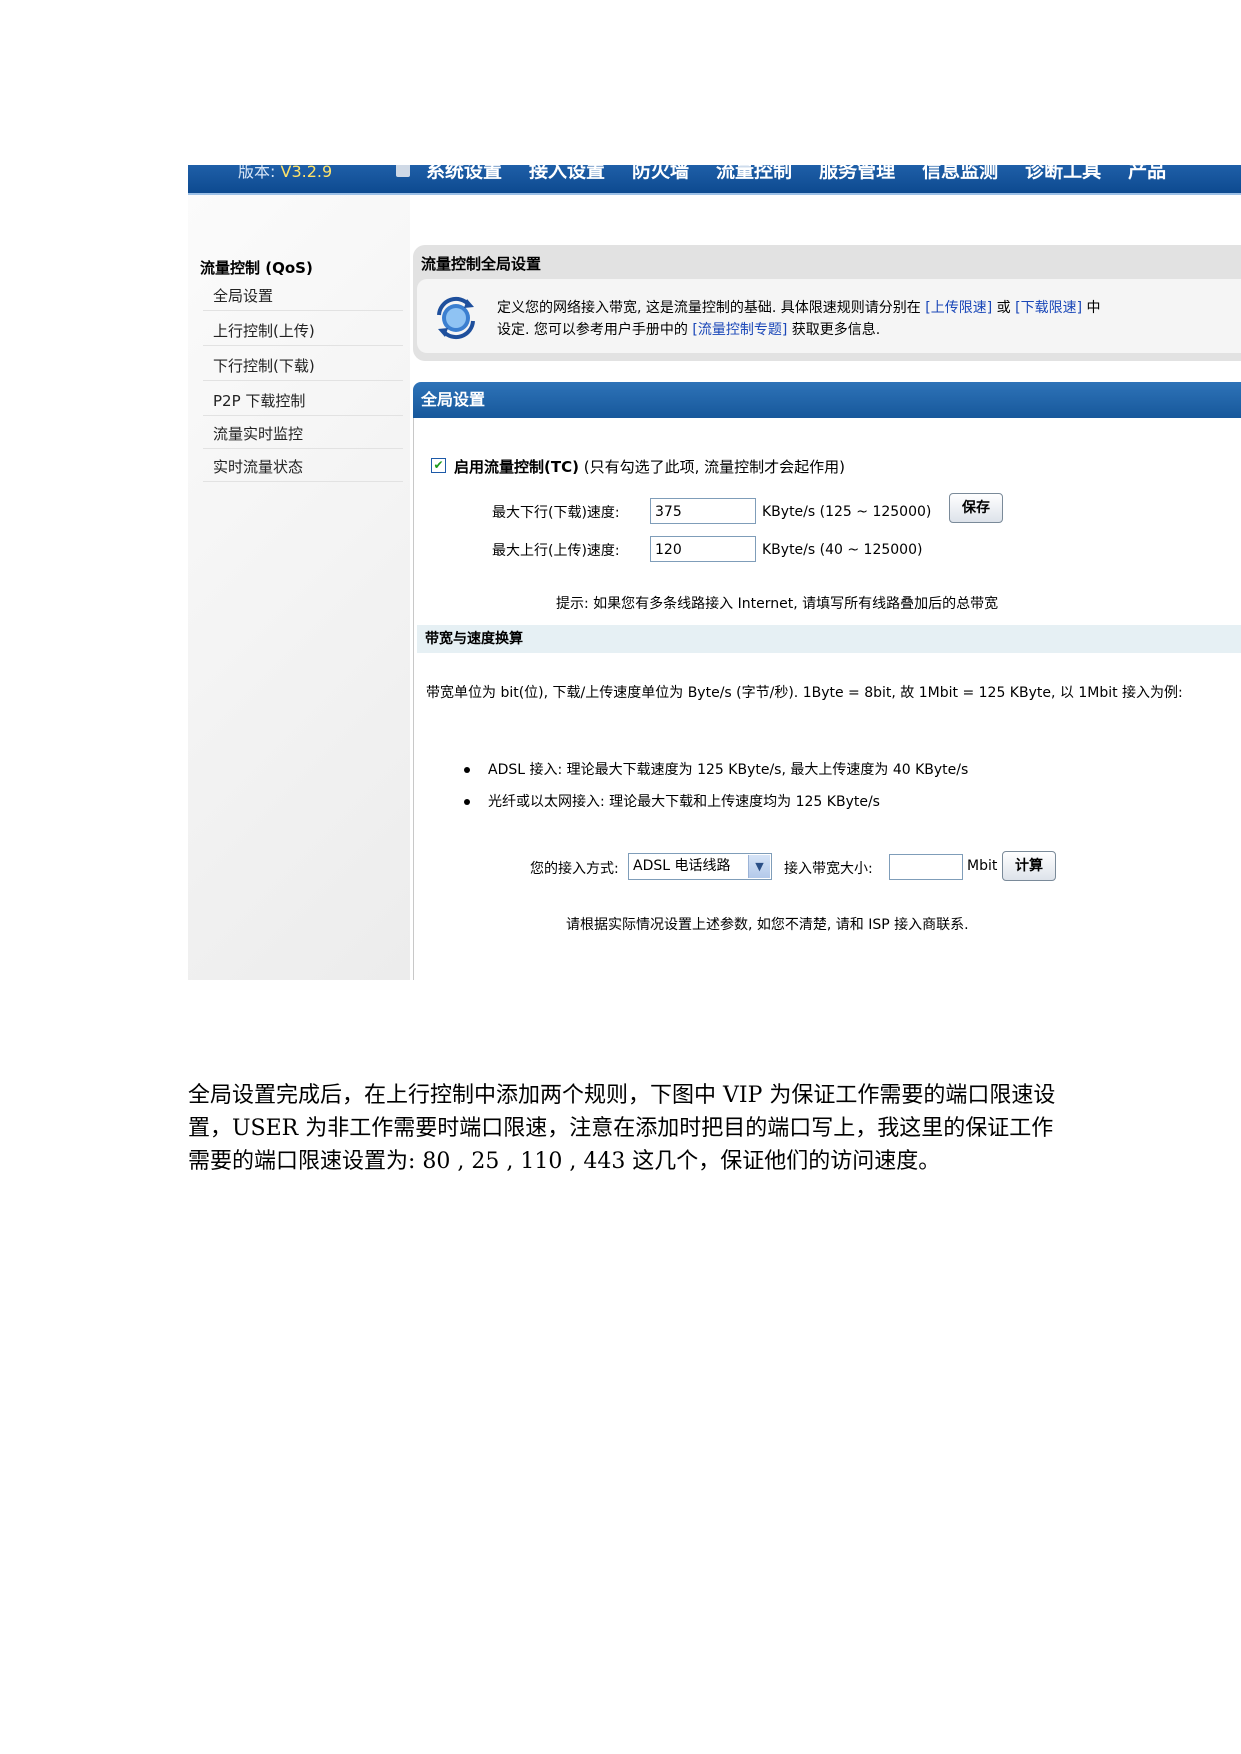 The width and height of the screenshot is (1241, 1754). What do you see at coordinates (703, 511) in the screenshot?
I see `max-download-input: 375` at bounding box center [703, 511].